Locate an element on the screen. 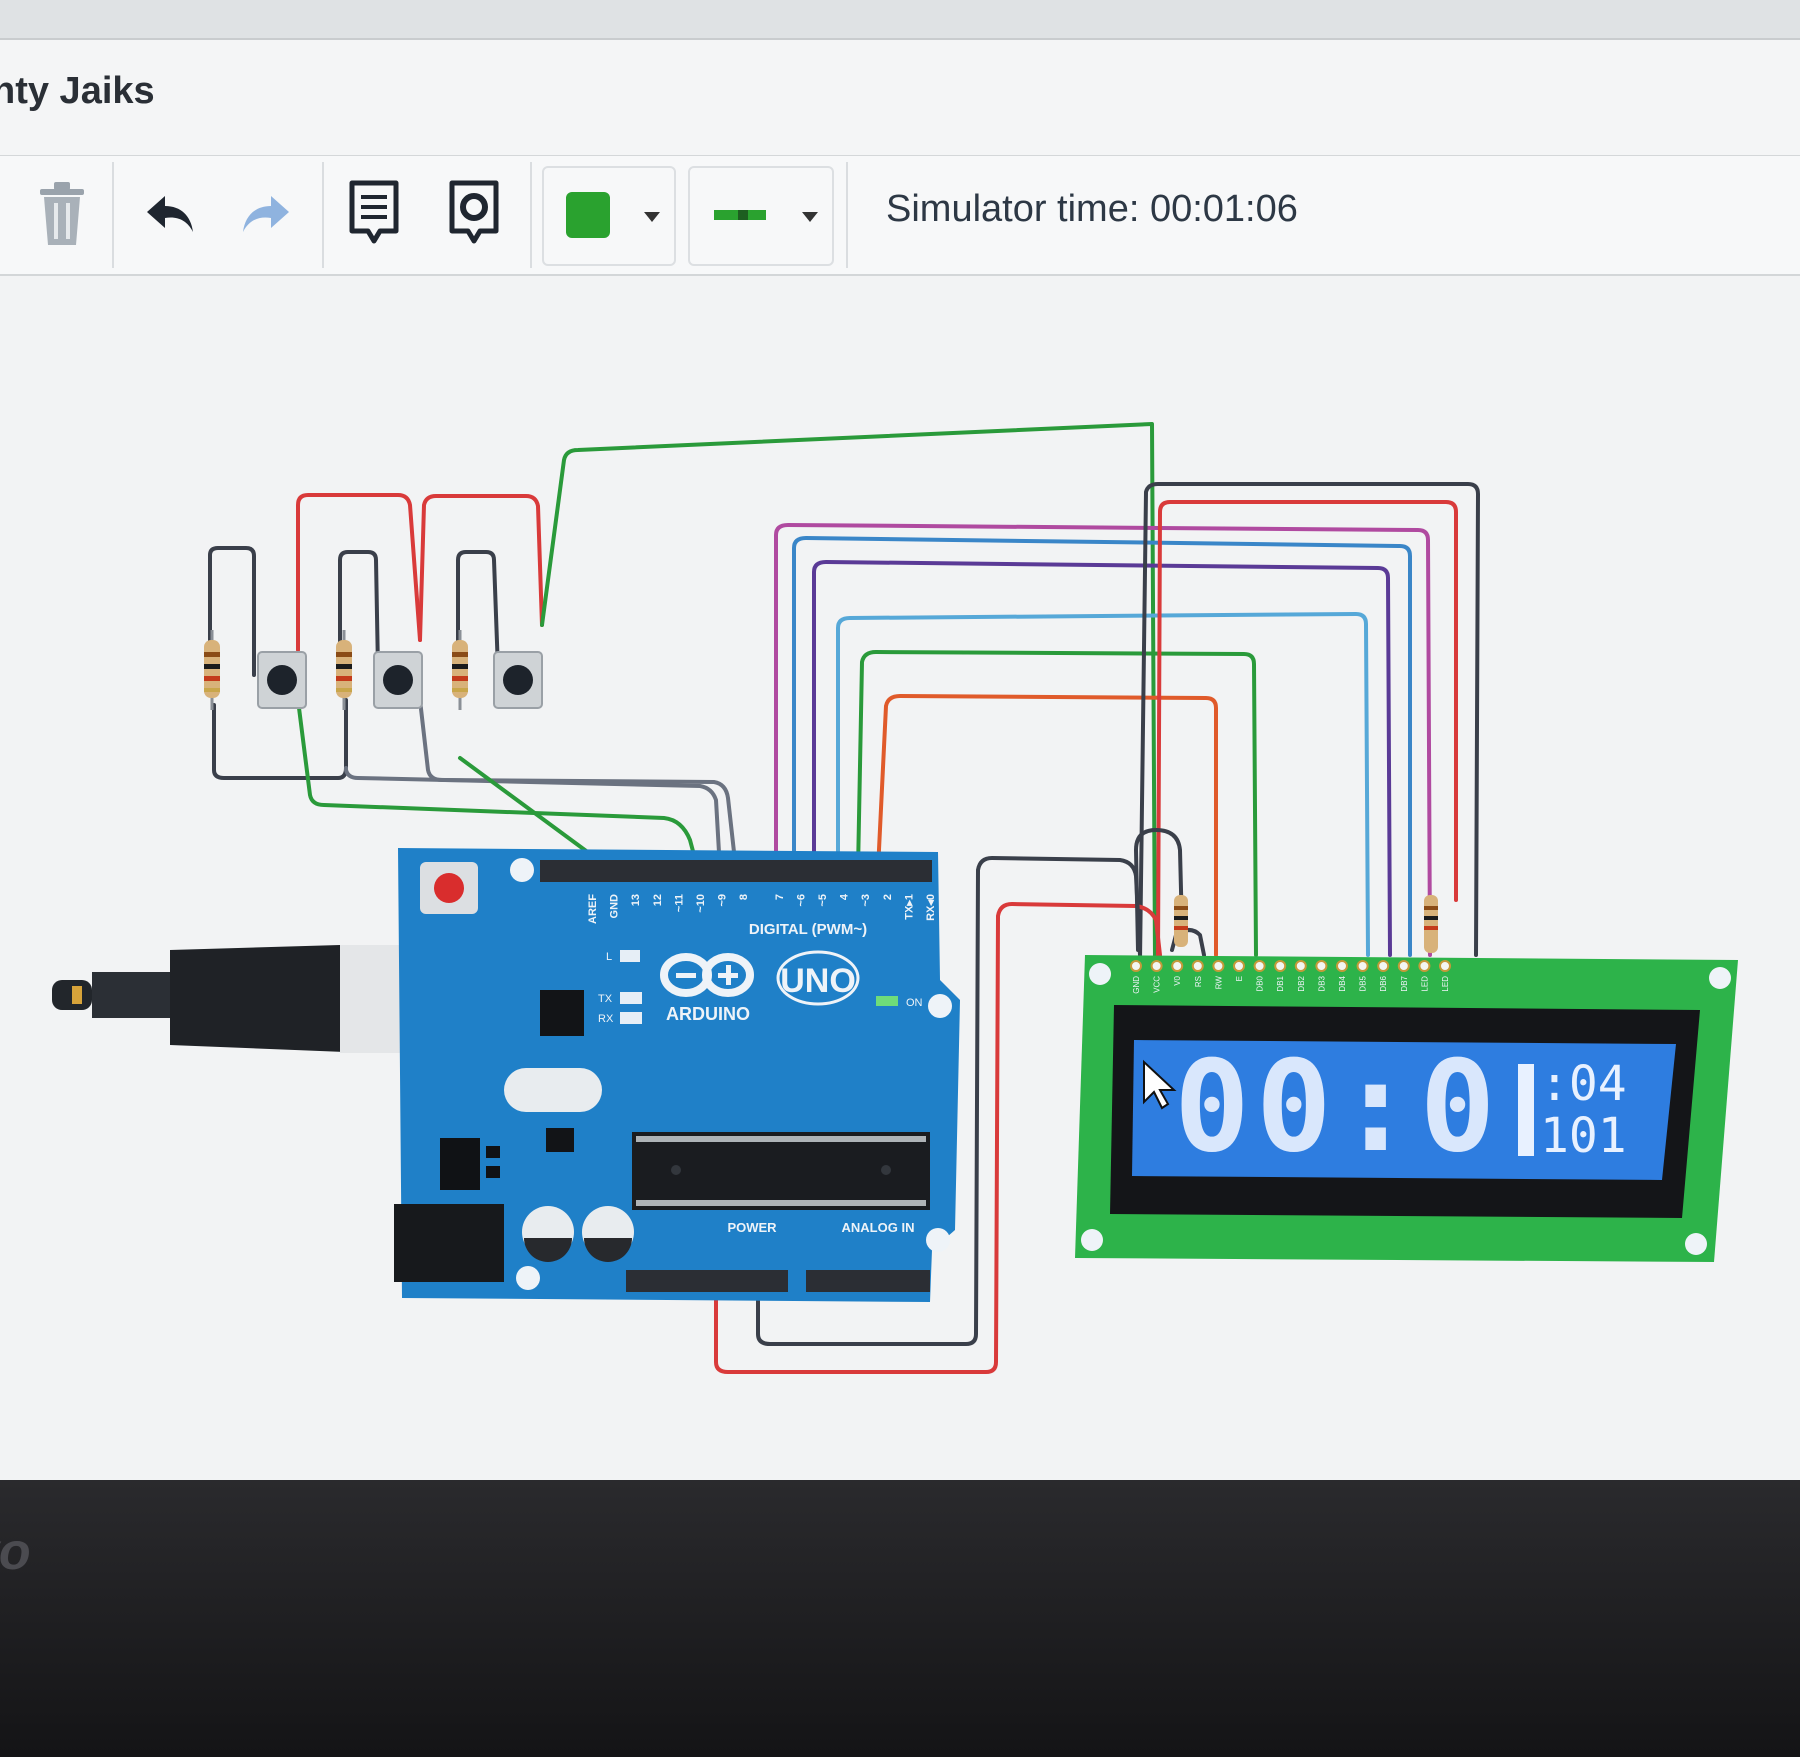 The image size is (1800, 1757). digital-pin-label: ~6 is located at coordinates (801, 900).